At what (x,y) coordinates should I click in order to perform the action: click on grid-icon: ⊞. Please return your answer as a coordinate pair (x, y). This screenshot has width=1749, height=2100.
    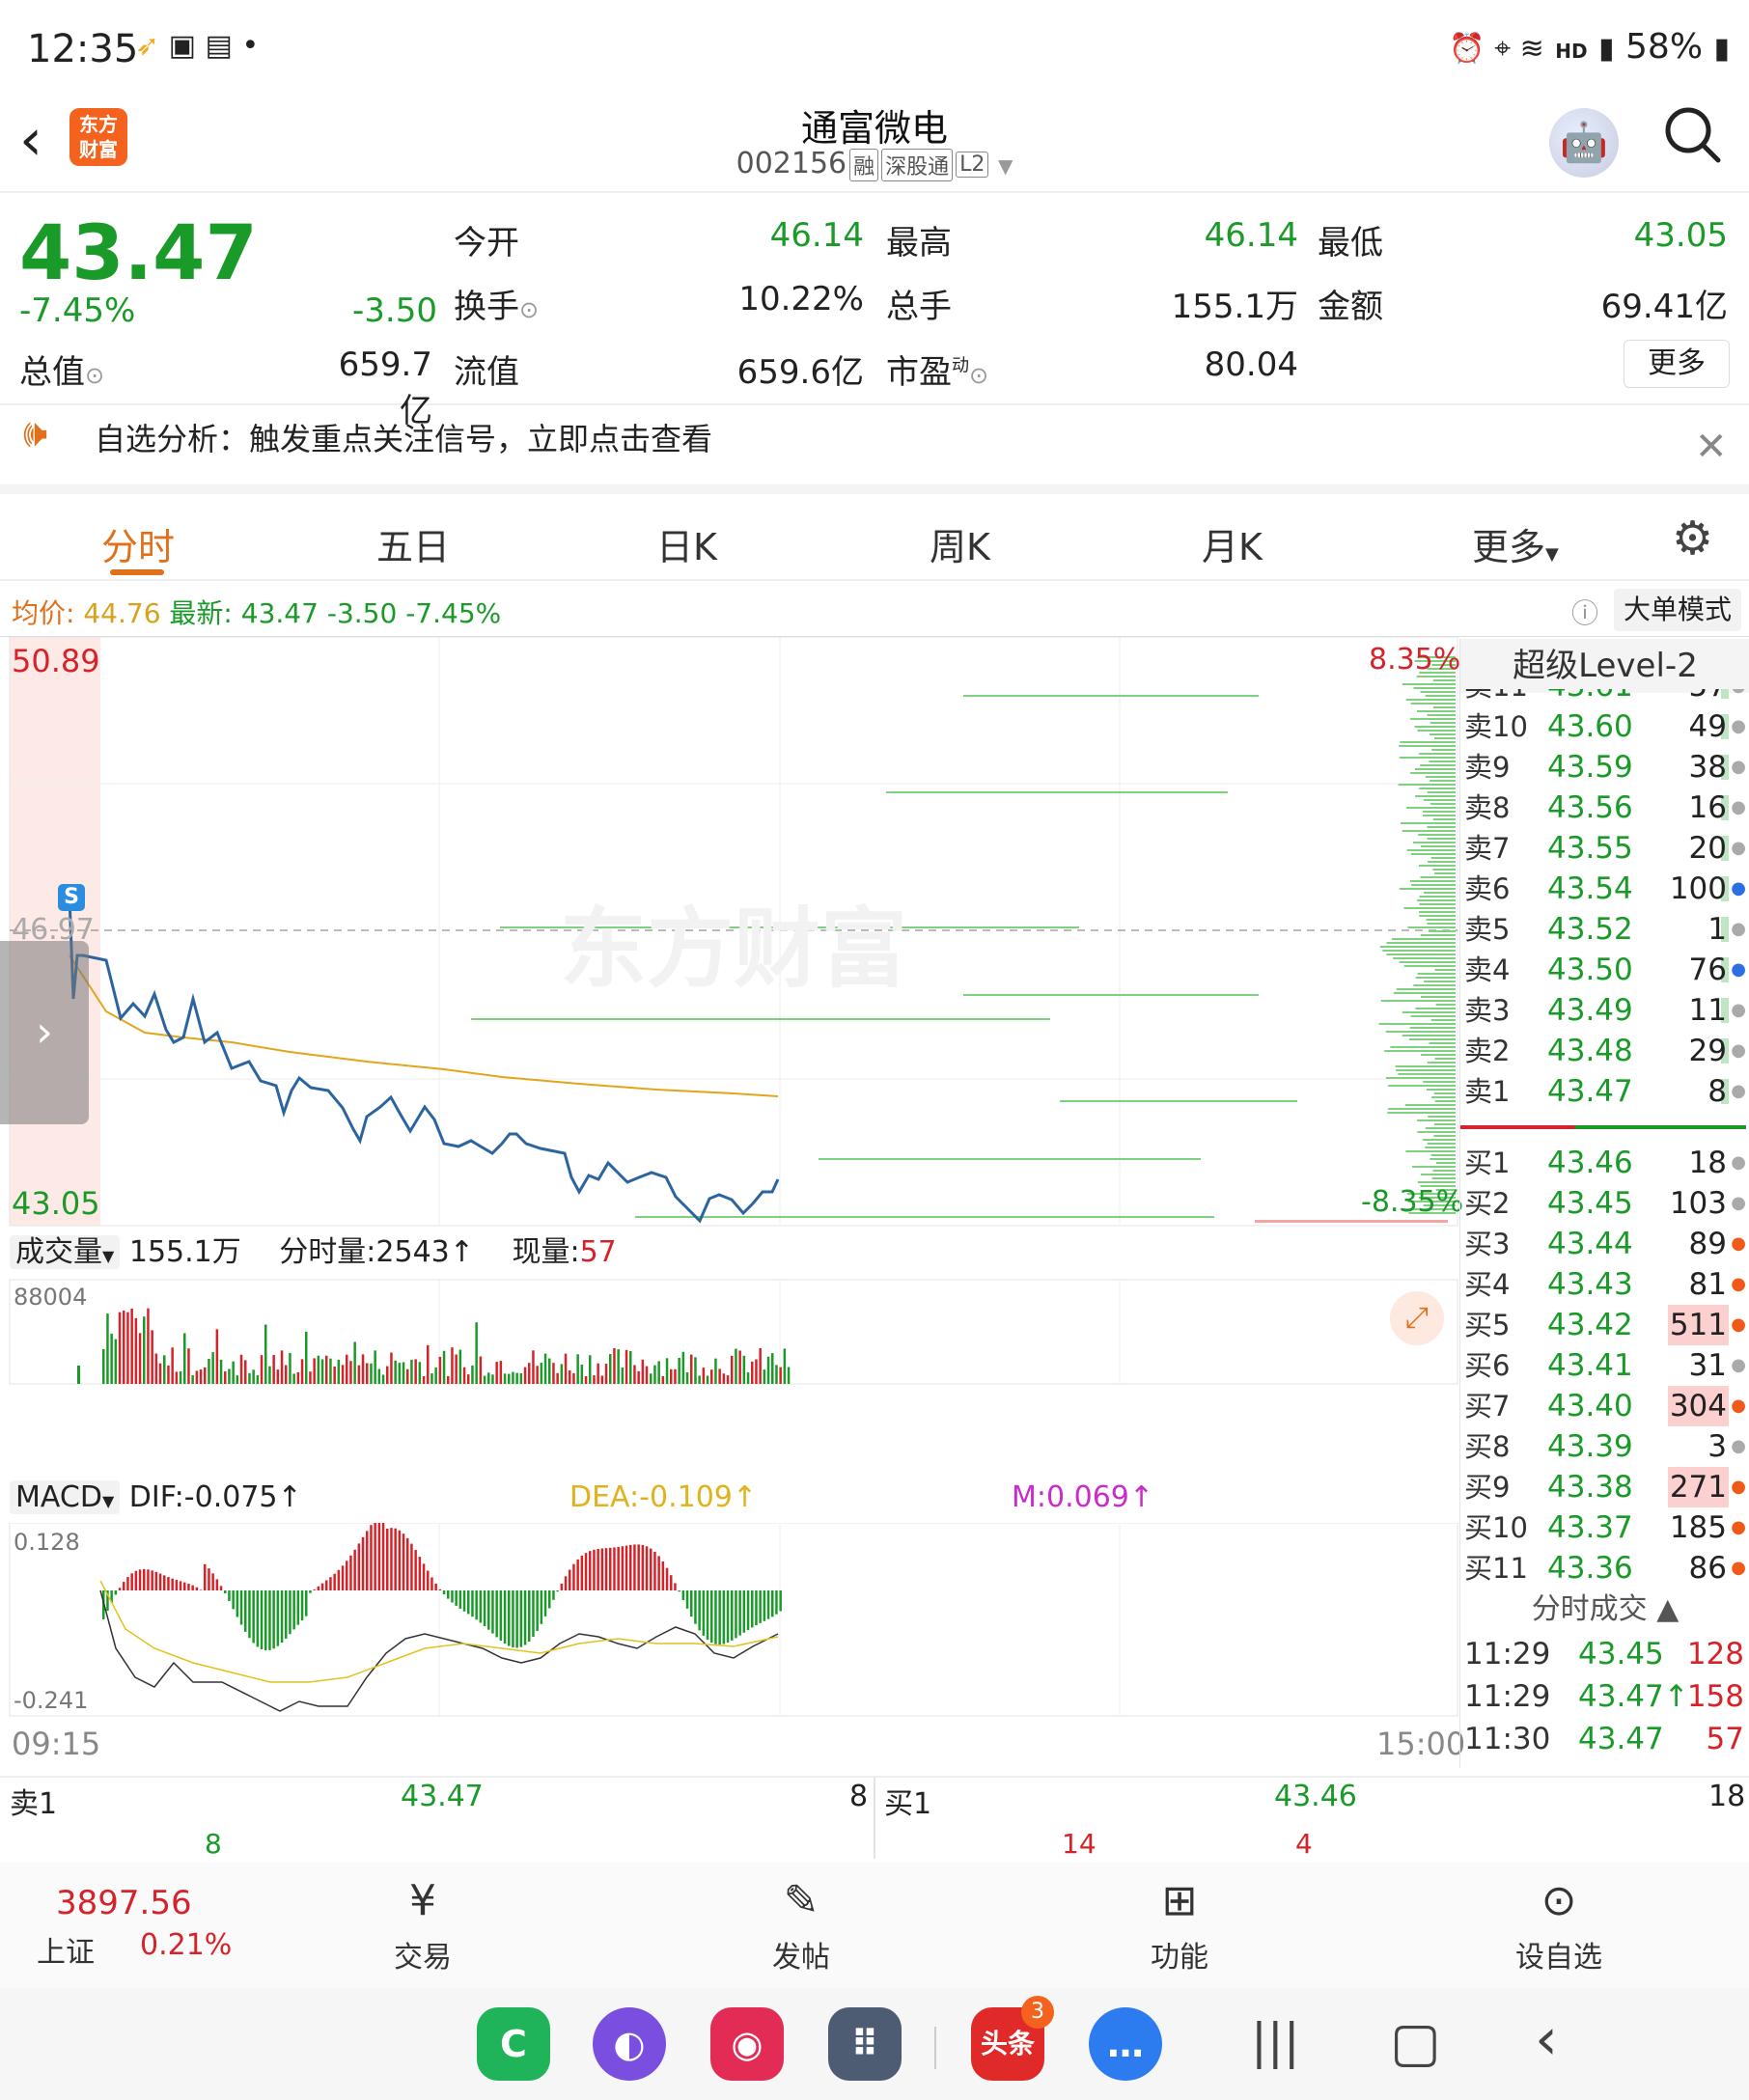
    Looking at the image, I should click on (1179, 1900).